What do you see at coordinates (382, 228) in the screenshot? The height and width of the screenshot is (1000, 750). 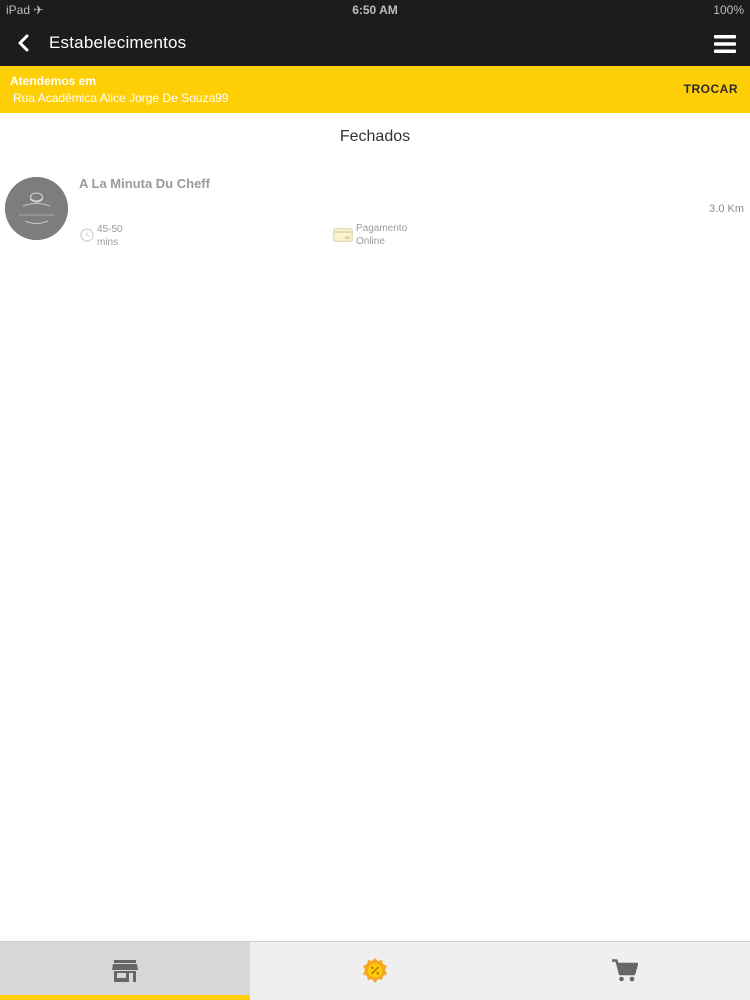 I see `payment-label-line1: Pagamento` at bounding box center [382, 228].